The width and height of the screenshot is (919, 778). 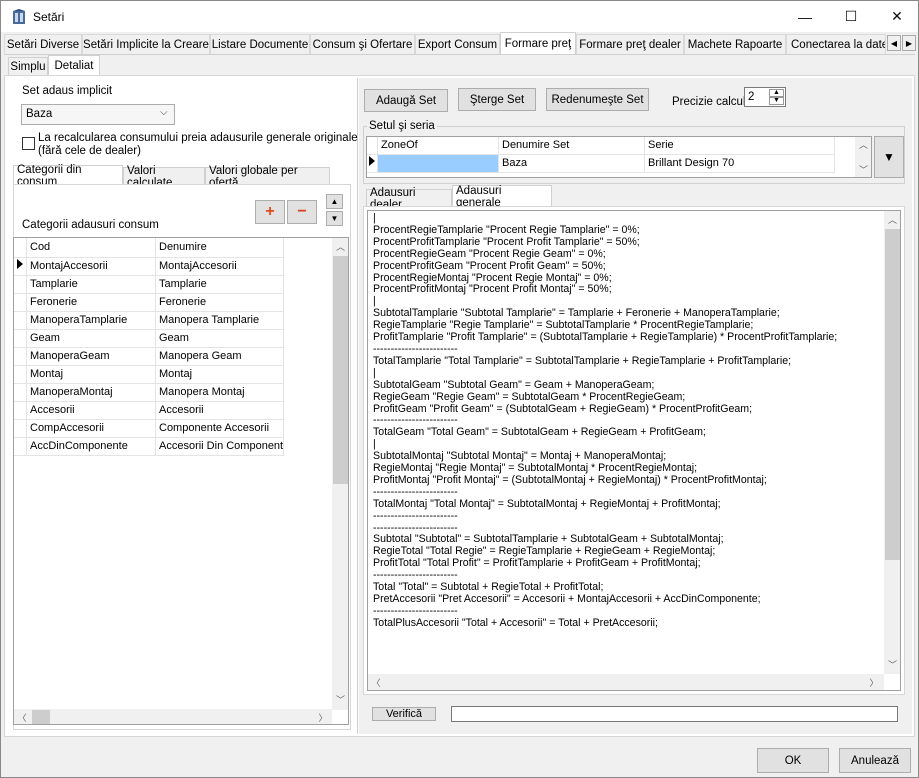 What do you see at coordinates (863, 157) in the screenshot?
I see `set-grid-vscroll: ︿ ﹀` at bounding box center [863, 157].